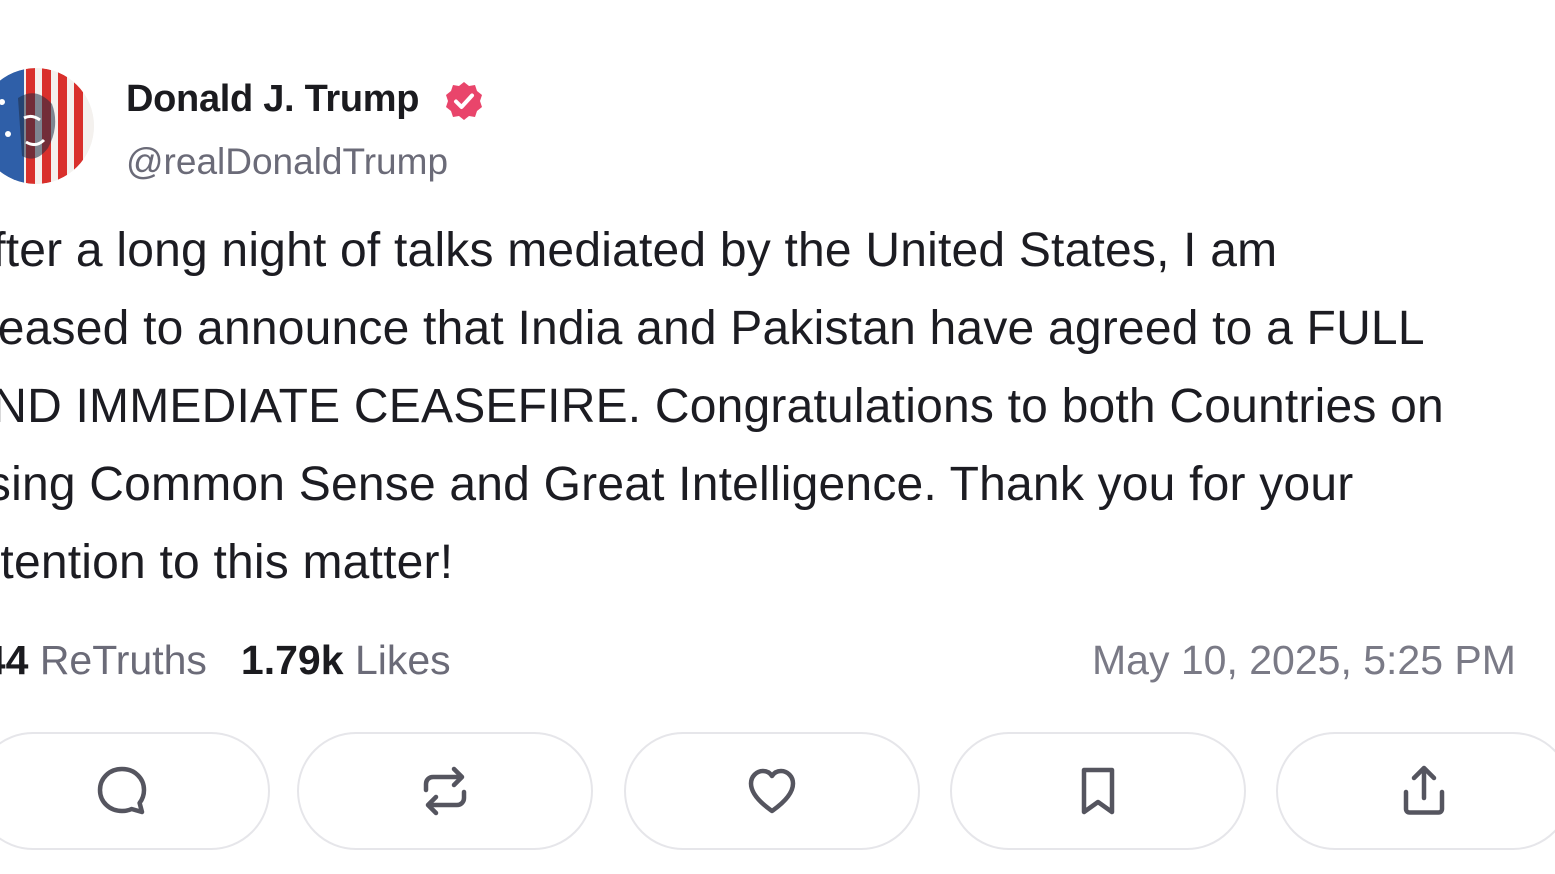  I want to click on author-display-name: Donald J. Trump, so click(273, 99).